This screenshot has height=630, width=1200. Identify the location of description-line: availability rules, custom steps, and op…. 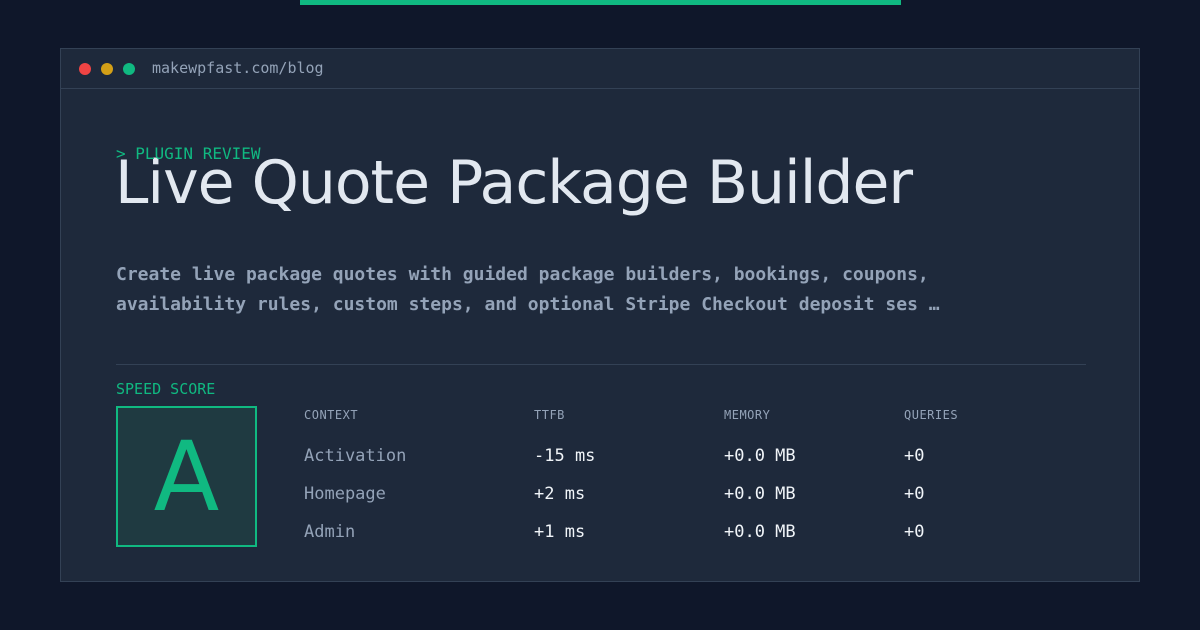
(528, 304).